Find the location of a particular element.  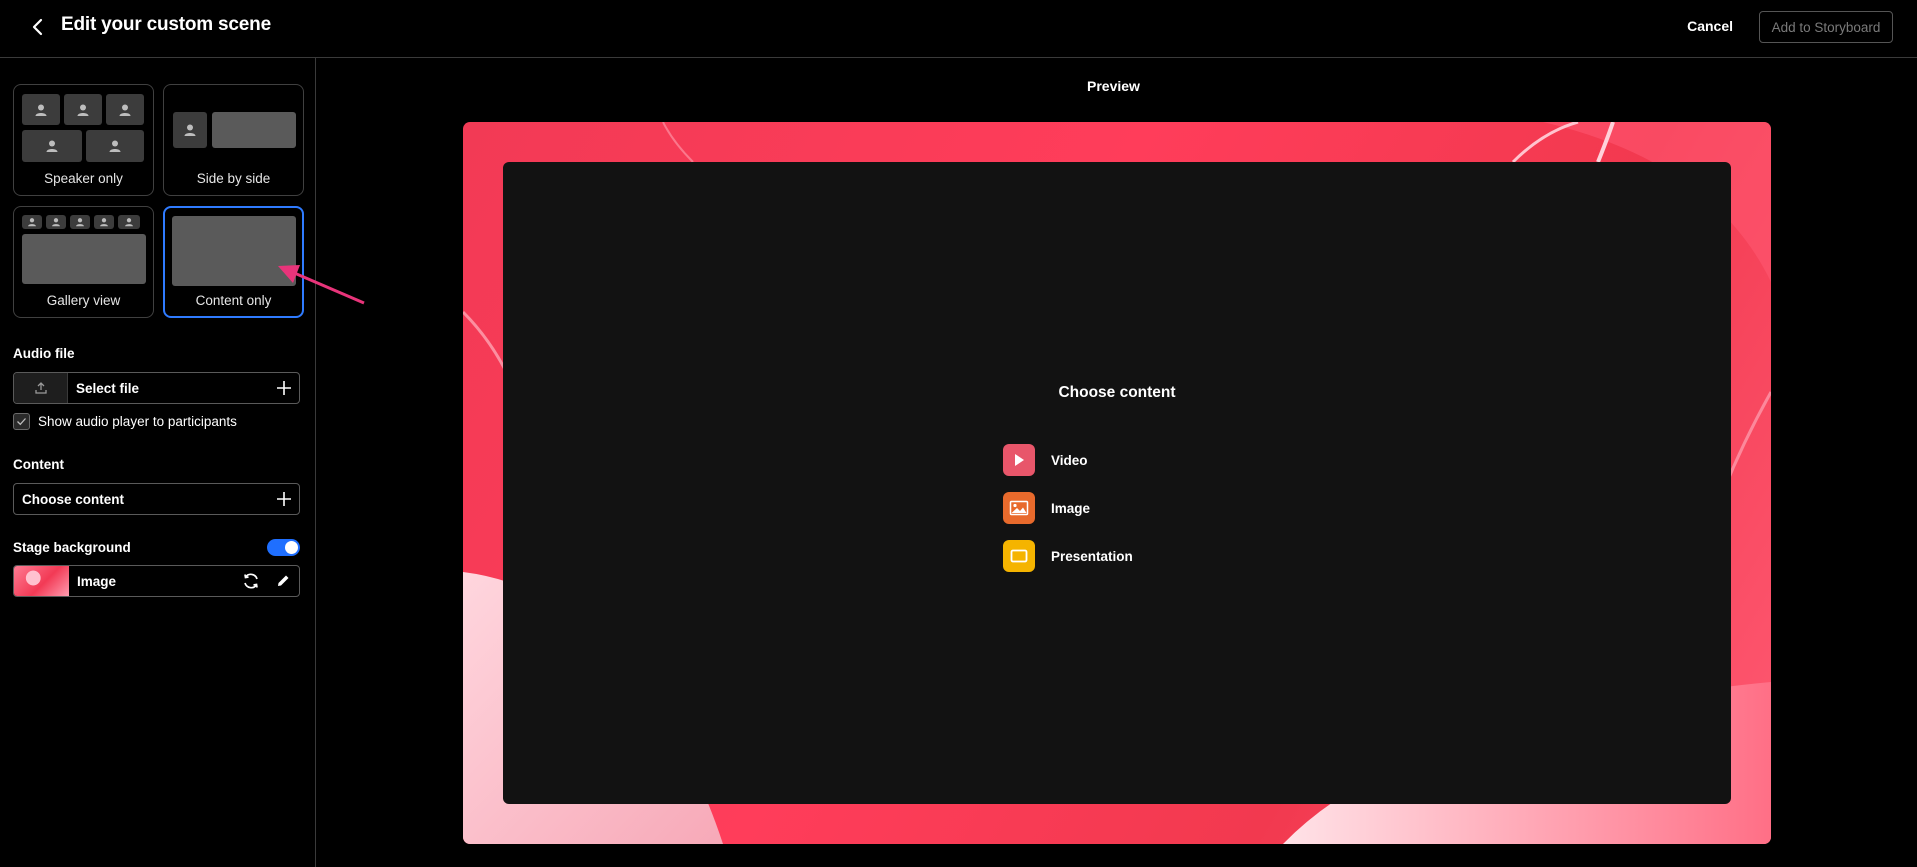

layout-label: Side by side is located at coordinates (233, 178).